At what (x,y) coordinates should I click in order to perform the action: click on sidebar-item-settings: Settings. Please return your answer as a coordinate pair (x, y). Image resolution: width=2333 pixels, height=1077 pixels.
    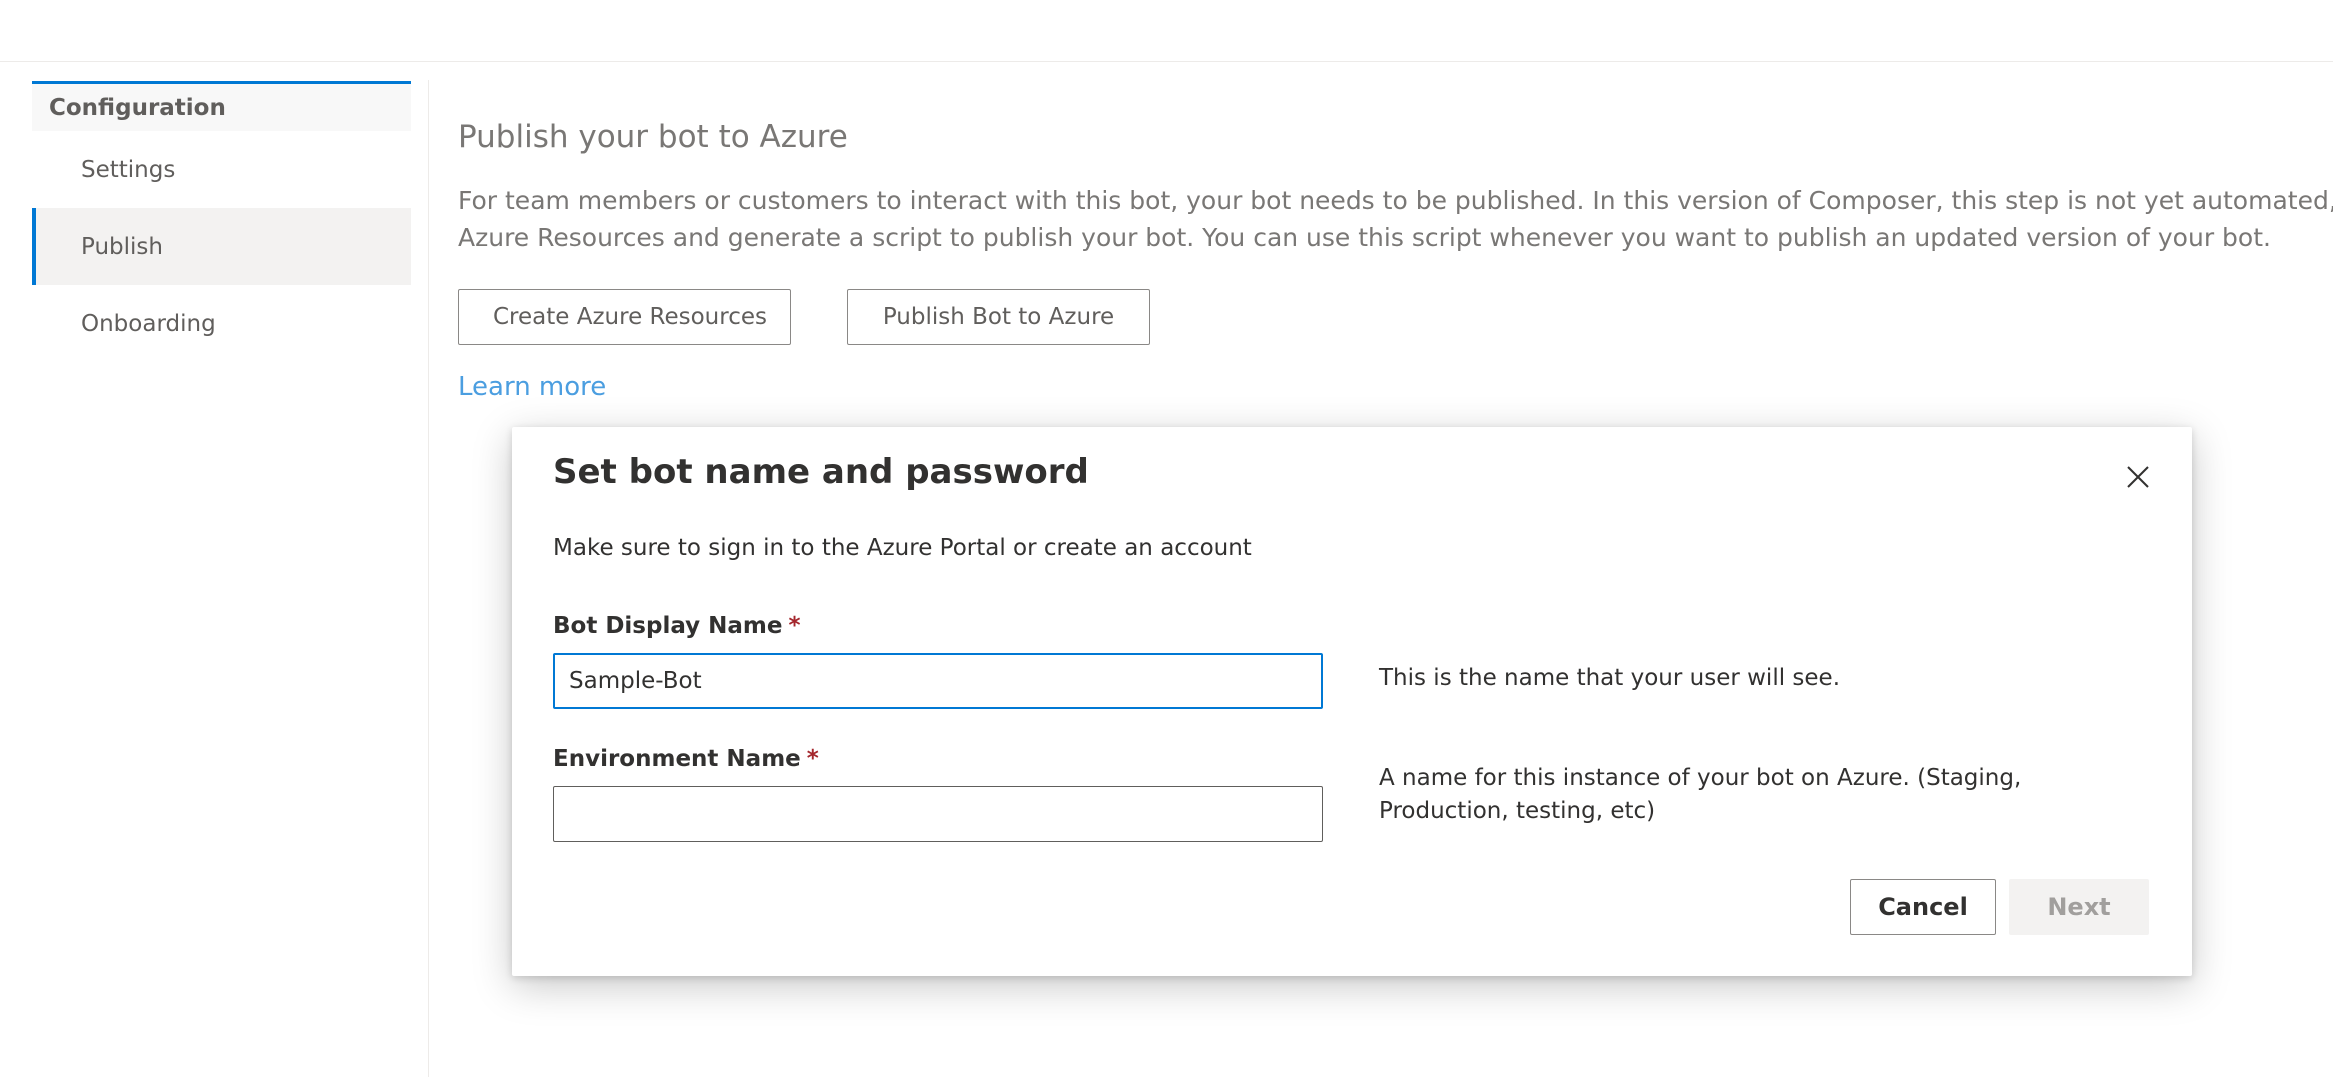
    Looking at the image, I should click on (221, 169).